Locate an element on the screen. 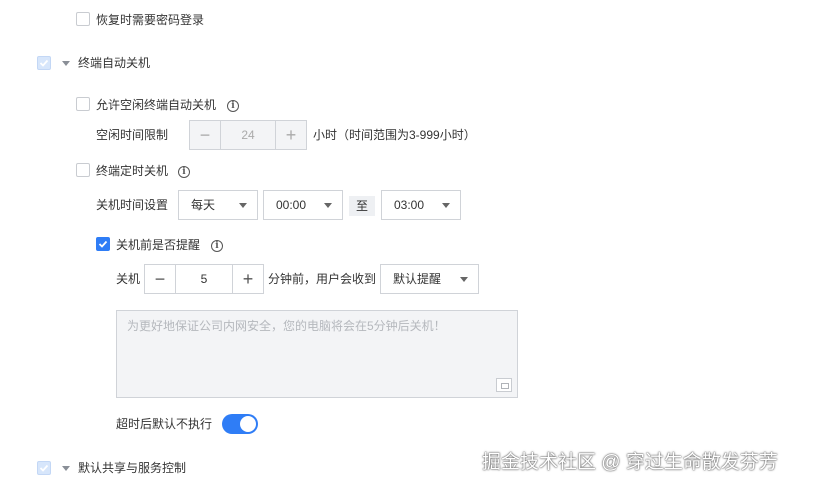  allow-idle-shutdown-checkbox is located at coordinates (83, 104).